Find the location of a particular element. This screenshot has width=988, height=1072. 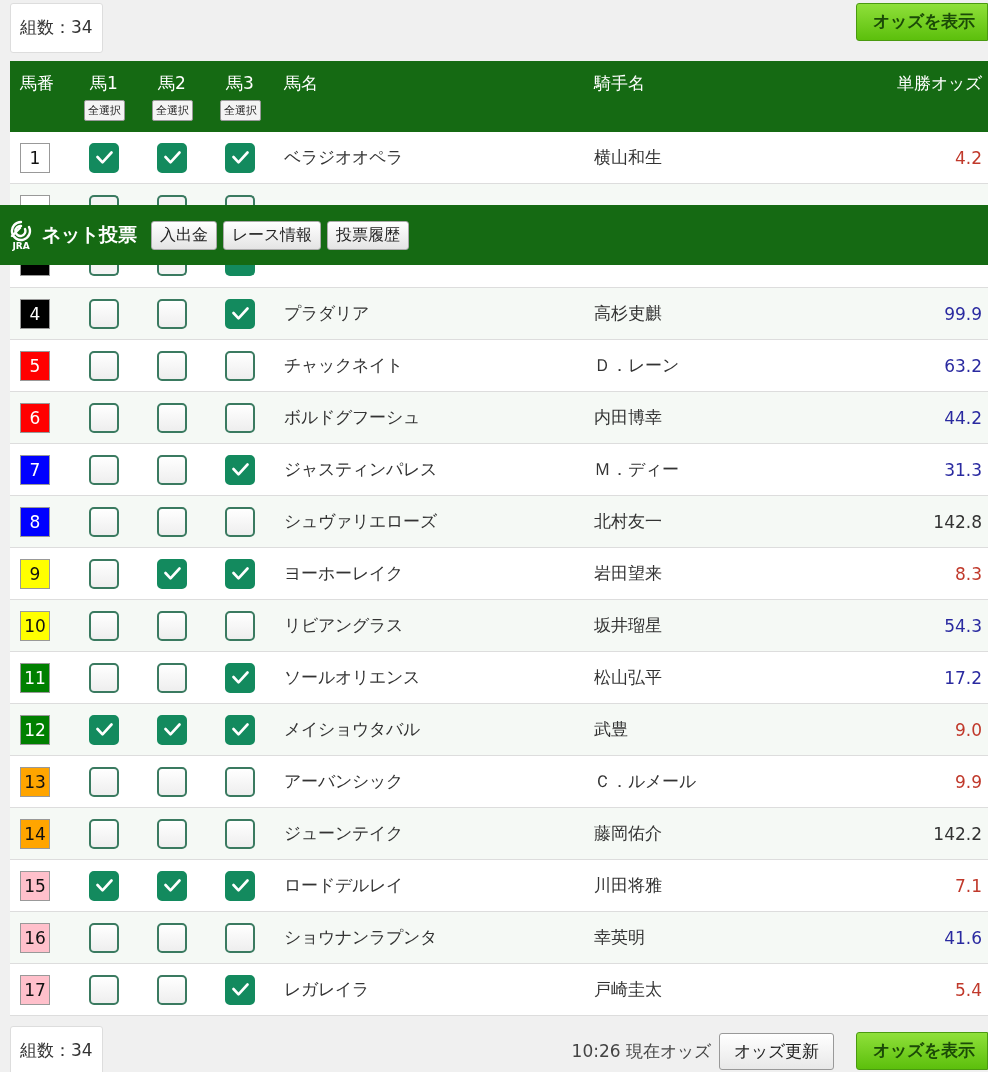

refresh-odds-button: オッズ更新 is located at coordinates (776, 1051).